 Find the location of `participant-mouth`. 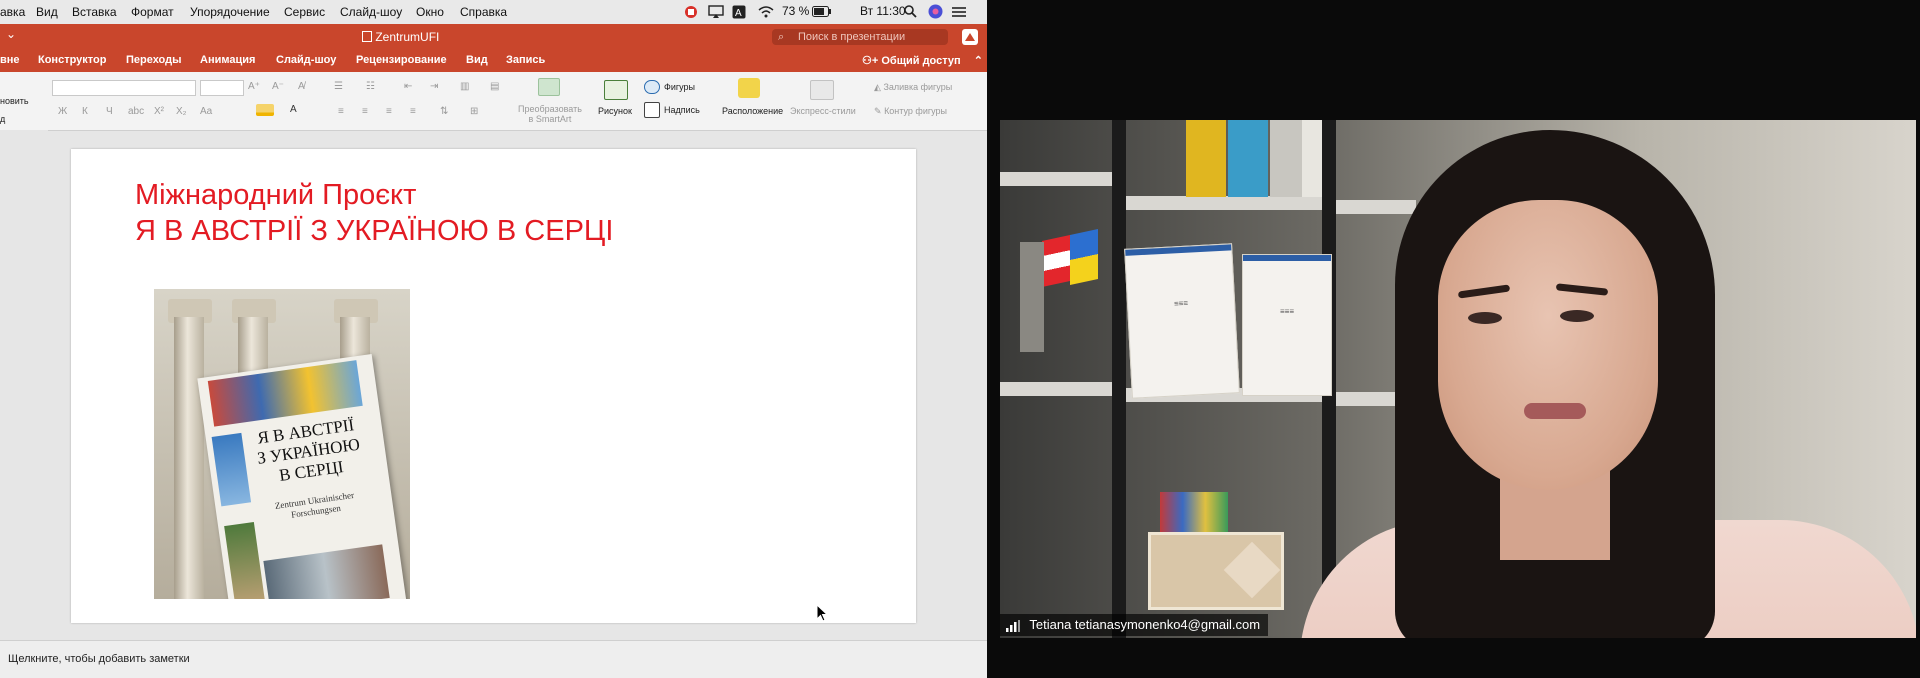

participant-mouth is located at coordinates (1555, 411).